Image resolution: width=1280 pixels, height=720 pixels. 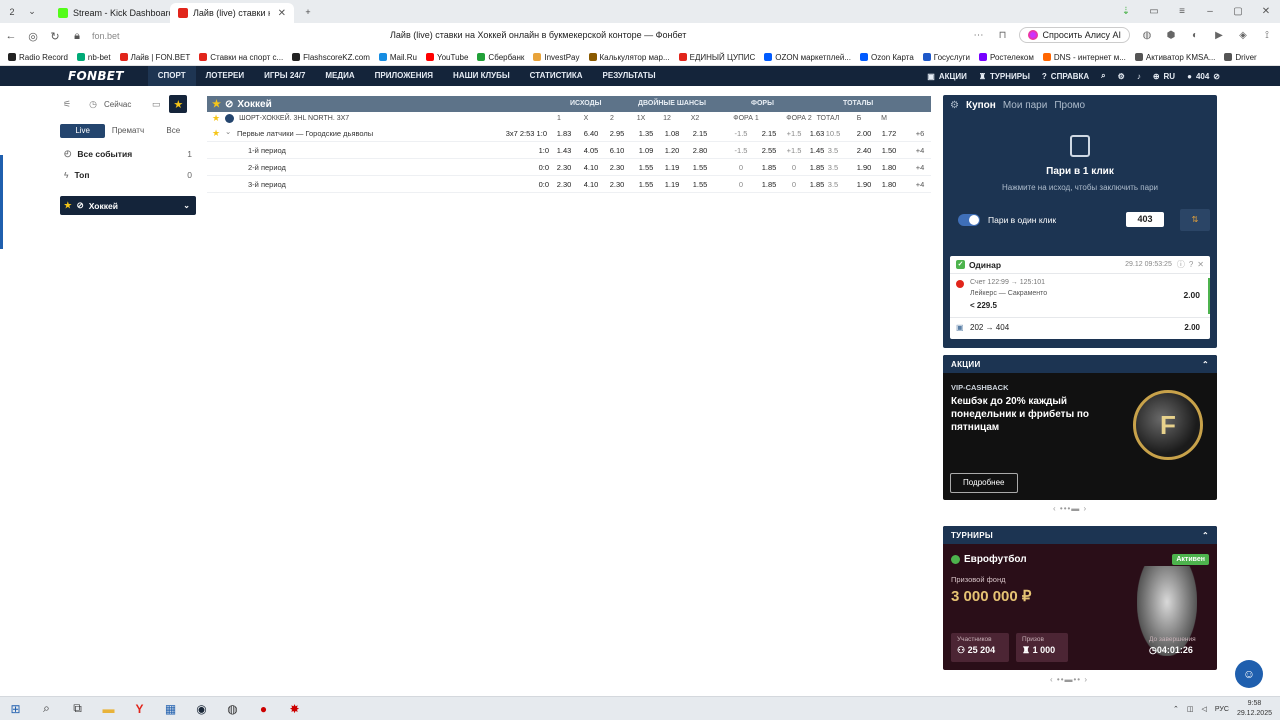 What do you see at coordinates (201, 708) in the screenshot?
I see `steam-icon: ◉` at bounding box center [201, 708].